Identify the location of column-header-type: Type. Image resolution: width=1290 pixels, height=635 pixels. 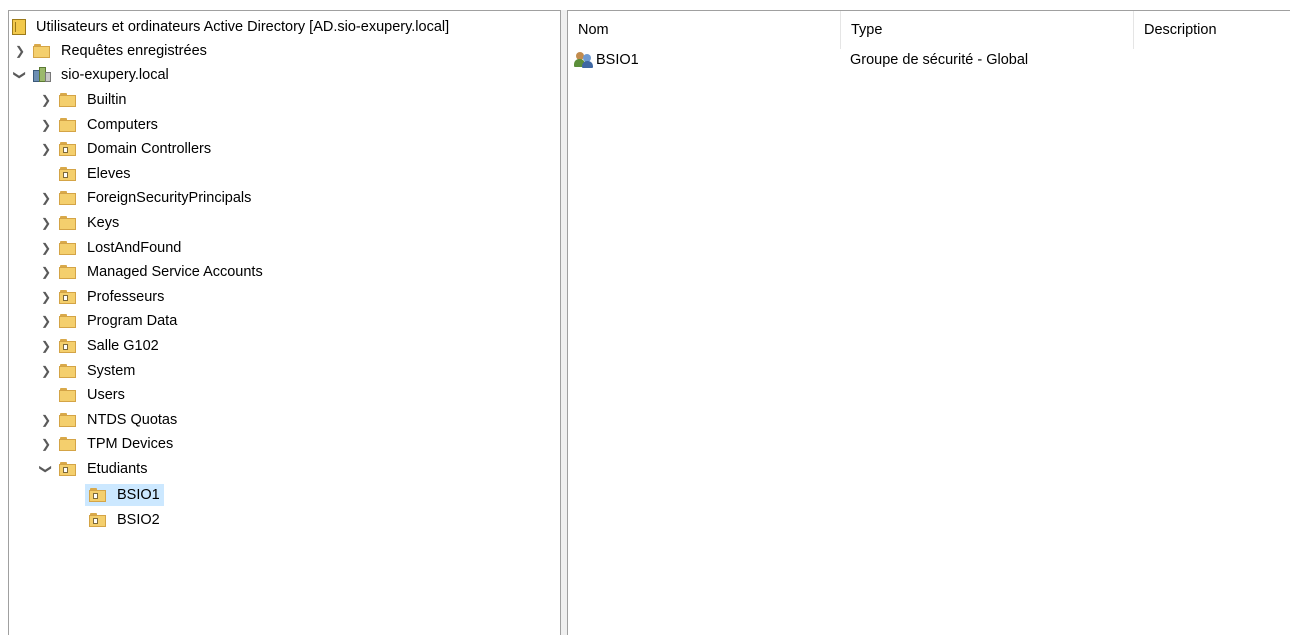
(987, 30).